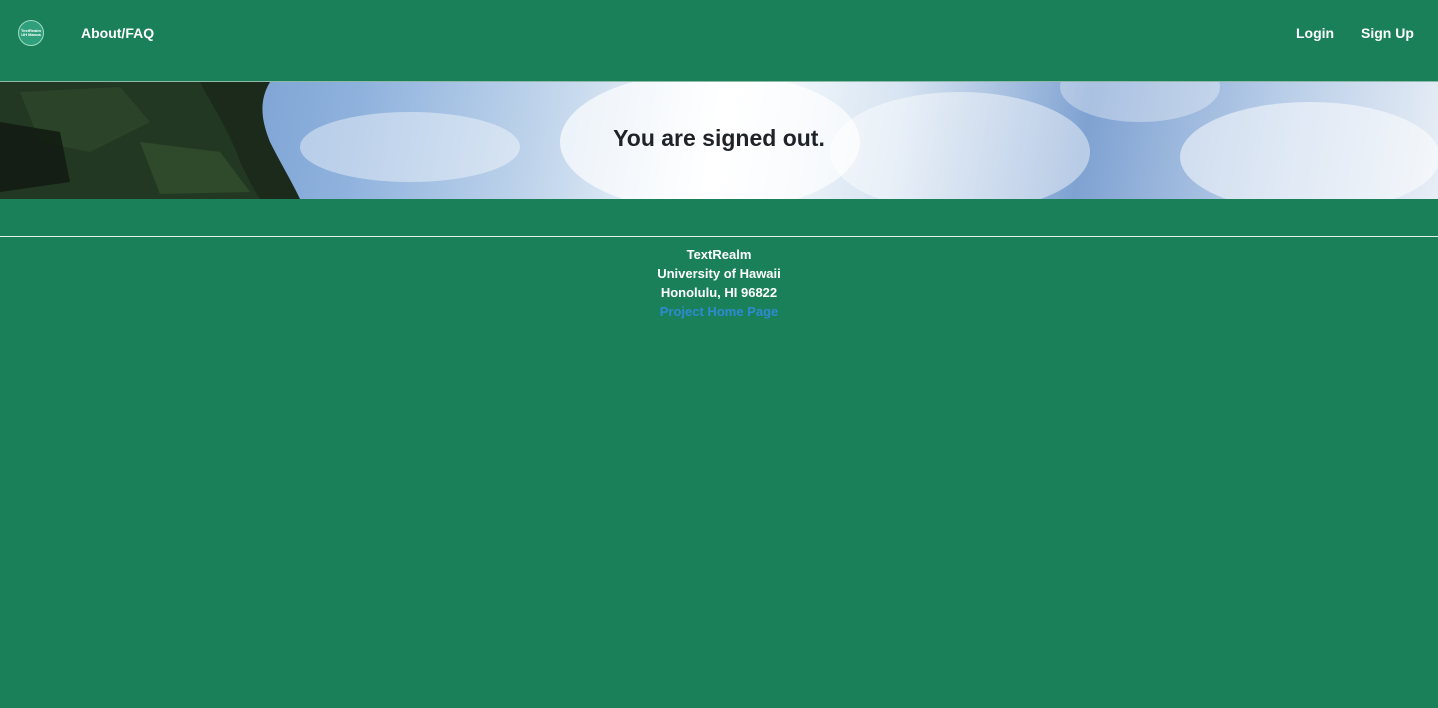 The height and width of the screenshot is (708, 1438). I want to click on sign-up-link: Sign Up, so click(1387, 33).